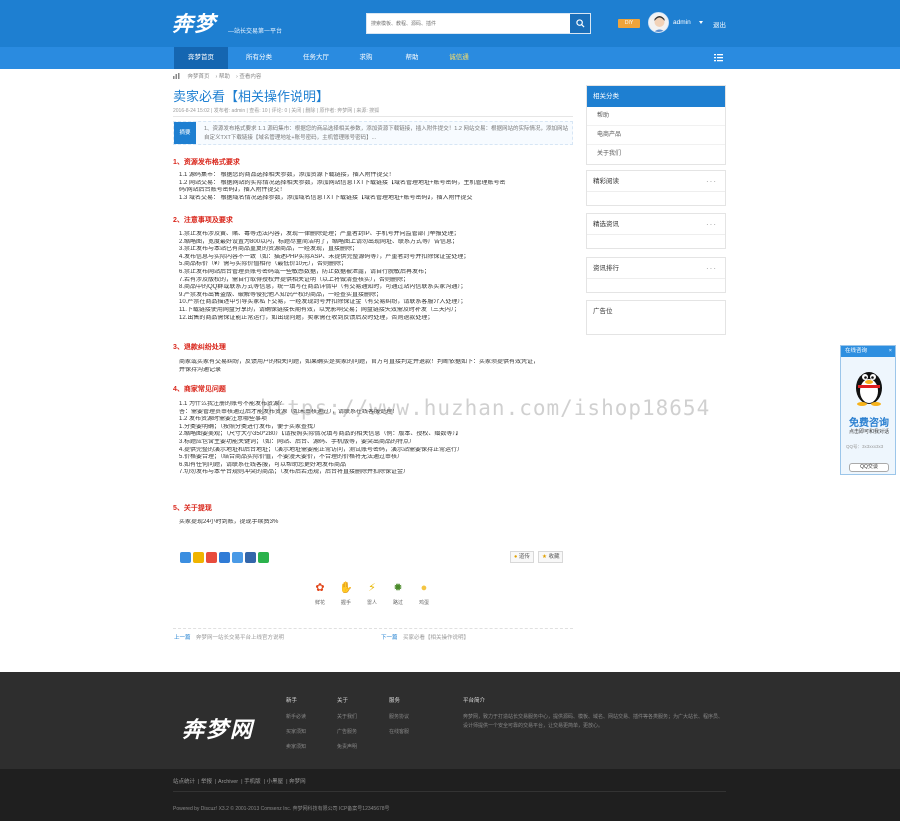 This screenshot has height=821, width=900. What do you see at coordinates (345, 603) in the screenshot?
I see `mood-label: 握手` at bounding box center [345, 603].